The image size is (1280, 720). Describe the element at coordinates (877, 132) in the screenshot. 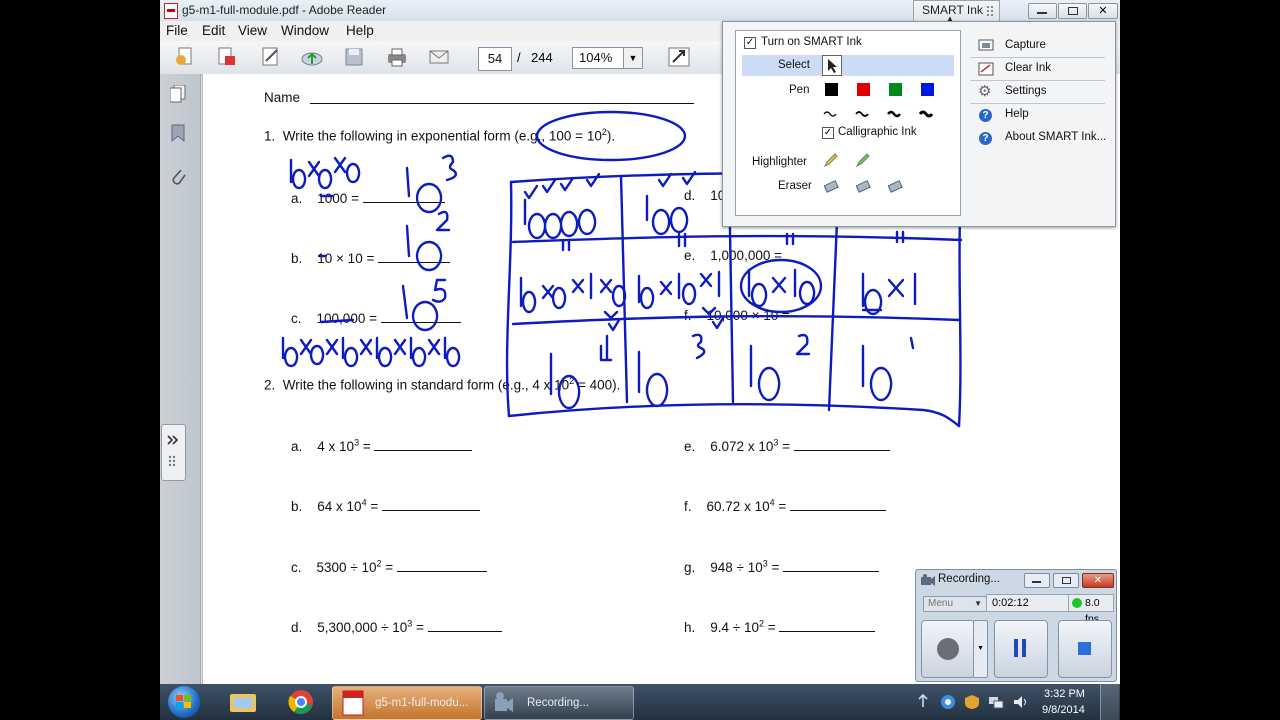

I see `calligraphic-label: Calligraphic Ink` at that location.